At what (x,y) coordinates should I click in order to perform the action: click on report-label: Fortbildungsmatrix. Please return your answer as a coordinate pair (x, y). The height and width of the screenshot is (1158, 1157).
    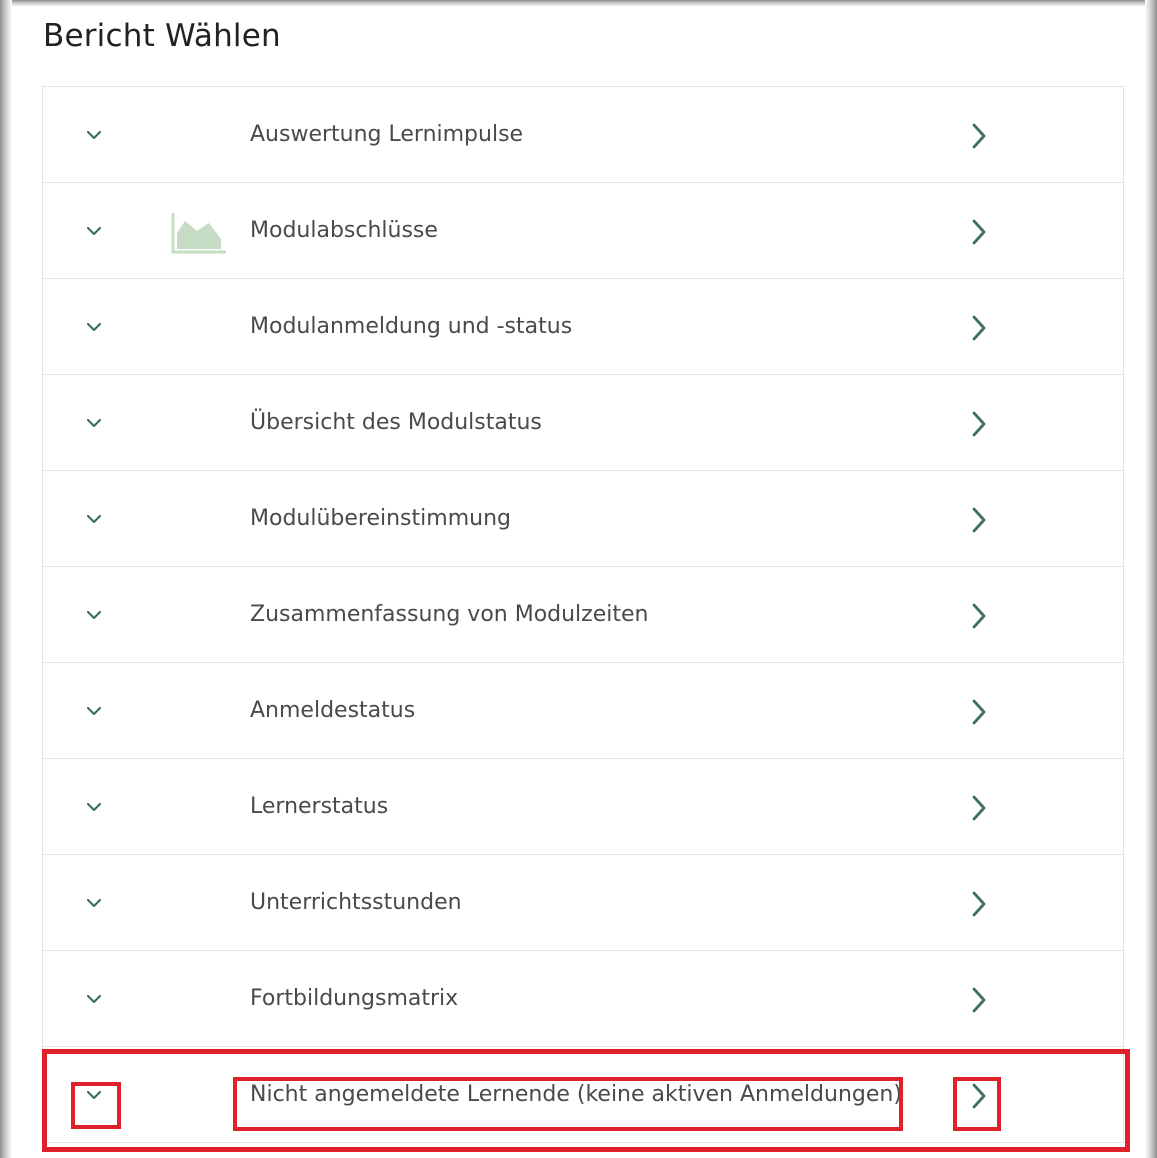
    Looking at the image, I should click on (354, 998).